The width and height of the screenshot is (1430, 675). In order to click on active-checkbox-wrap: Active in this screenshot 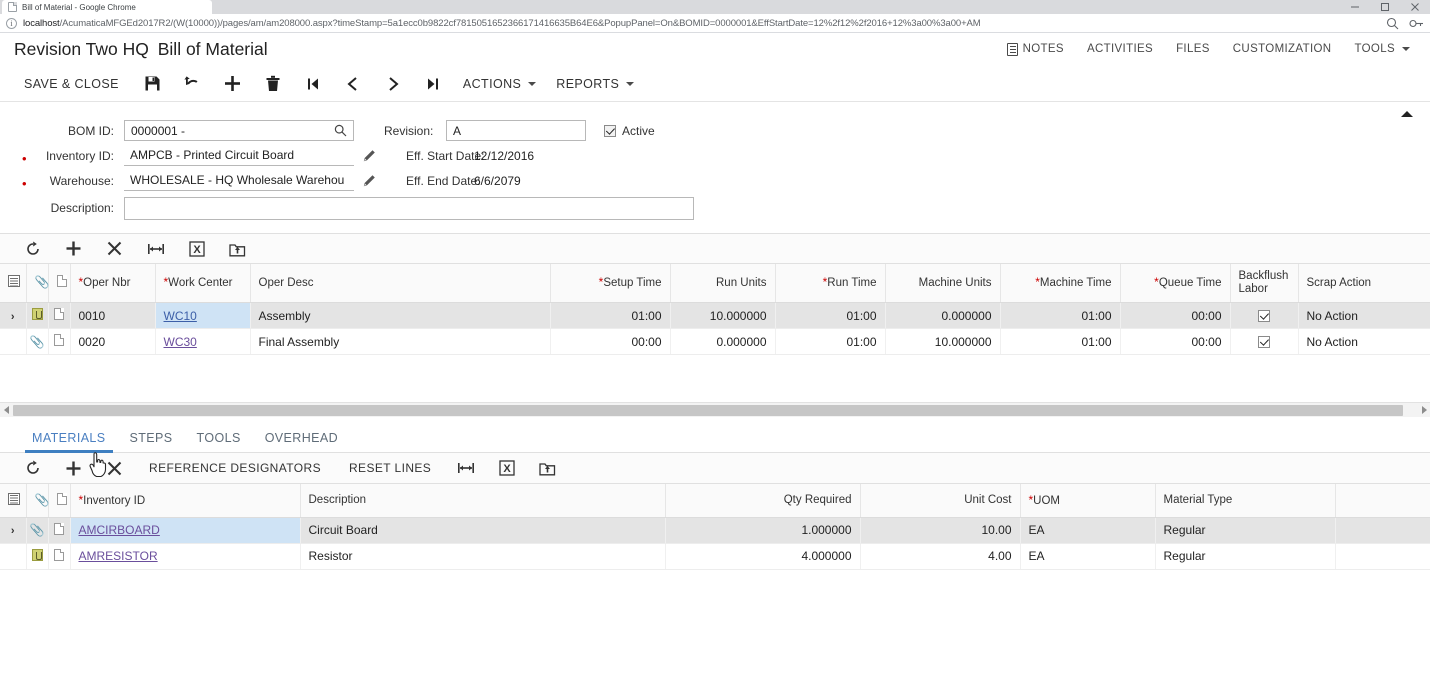, I will do `click(629, 131)`.